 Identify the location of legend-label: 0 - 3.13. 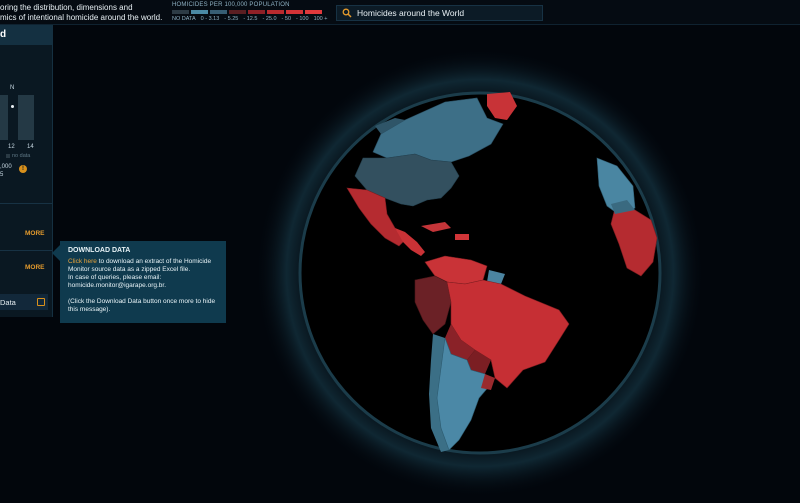
(210, 19).